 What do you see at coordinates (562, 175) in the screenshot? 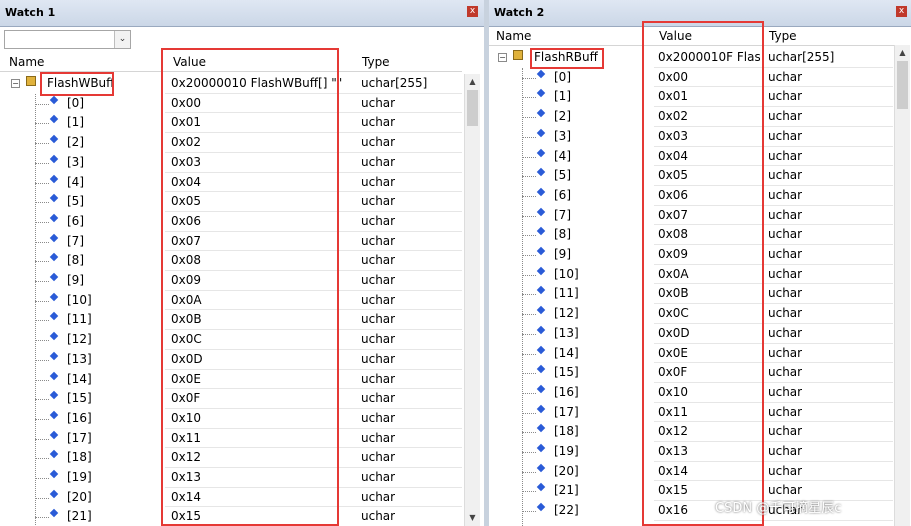
I see `row-name: [5]` at bounding box center [562, 175].